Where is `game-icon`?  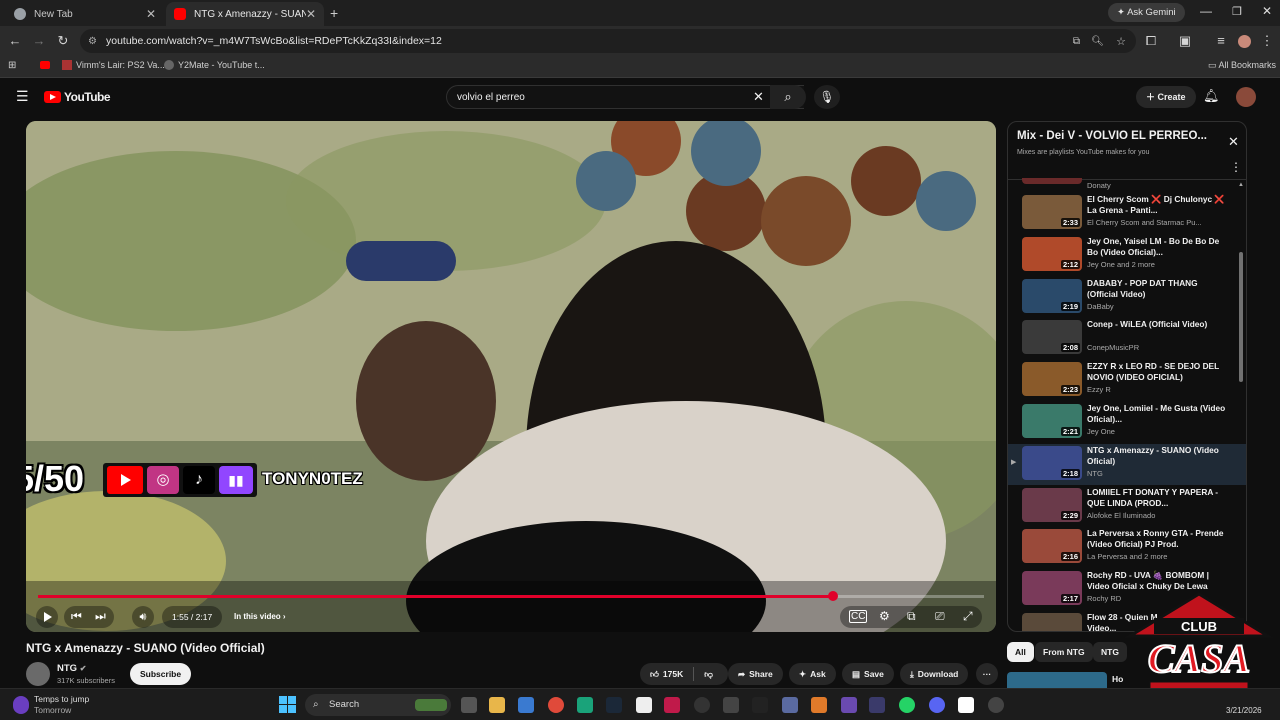
game-icon is located at coordinates (760, 705).